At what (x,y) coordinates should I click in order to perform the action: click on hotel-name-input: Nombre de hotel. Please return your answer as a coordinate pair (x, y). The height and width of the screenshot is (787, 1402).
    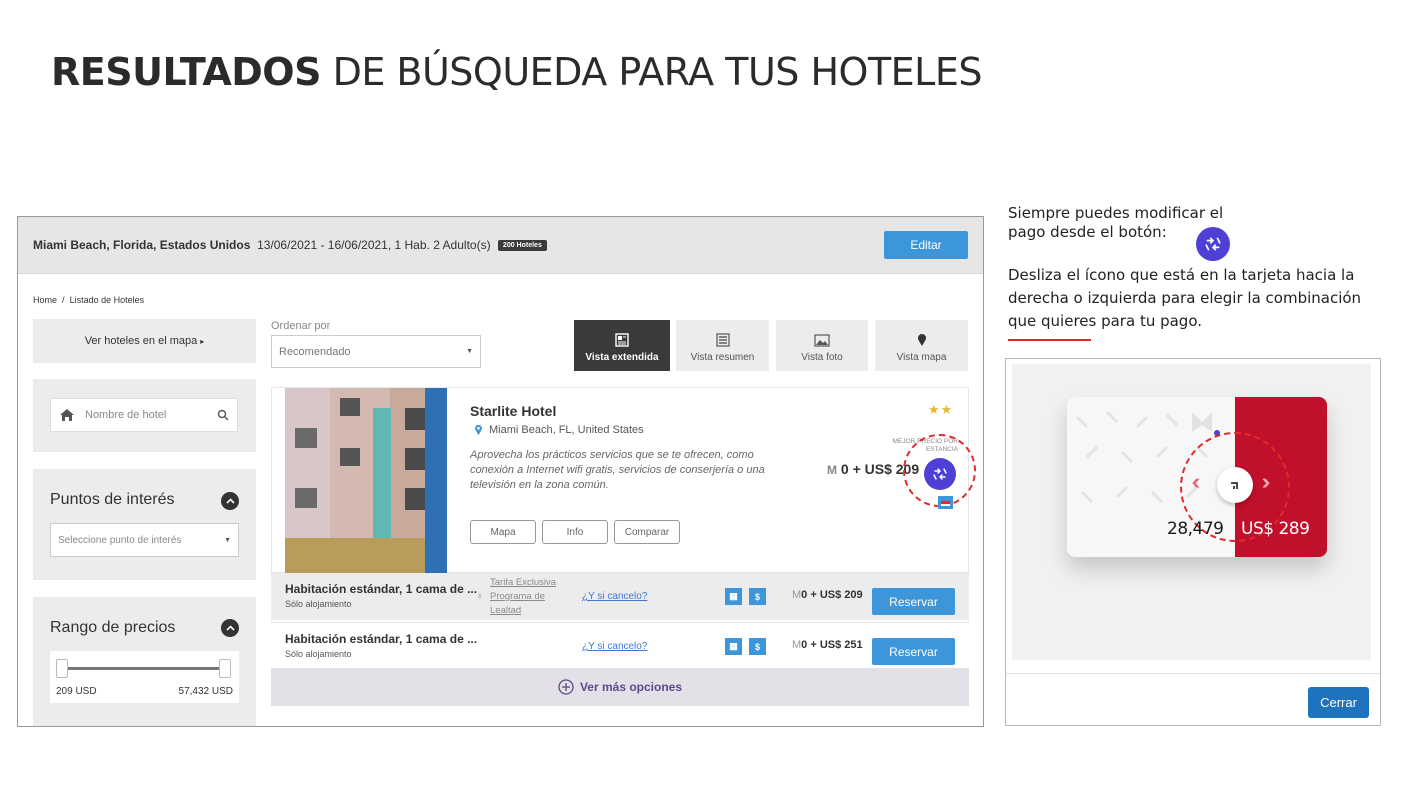
    Looking at the image, I should click on (144, 415).